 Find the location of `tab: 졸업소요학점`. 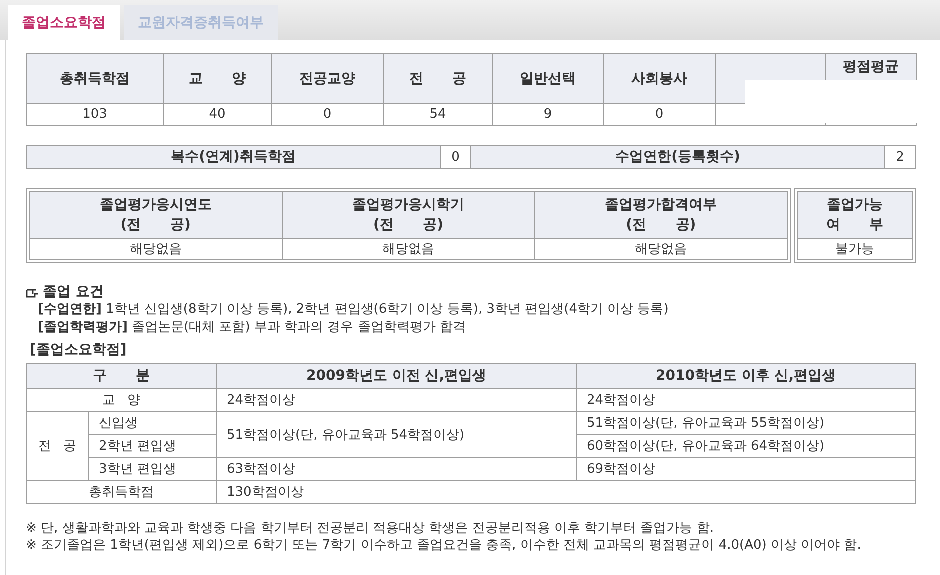

tab: 졸업소요학점 is located at coordinates (64, 22).